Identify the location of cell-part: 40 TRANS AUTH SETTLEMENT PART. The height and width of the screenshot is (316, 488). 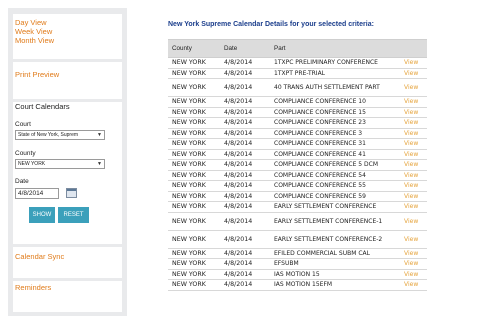
(335, 87).